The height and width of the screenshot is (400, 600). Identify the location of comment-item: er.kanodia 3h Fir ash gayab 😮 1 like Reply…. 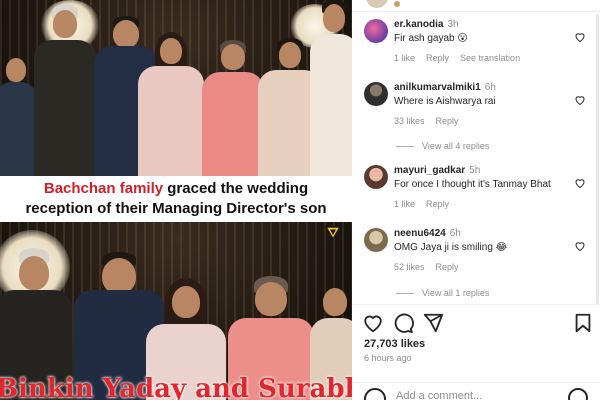
(475, 43).